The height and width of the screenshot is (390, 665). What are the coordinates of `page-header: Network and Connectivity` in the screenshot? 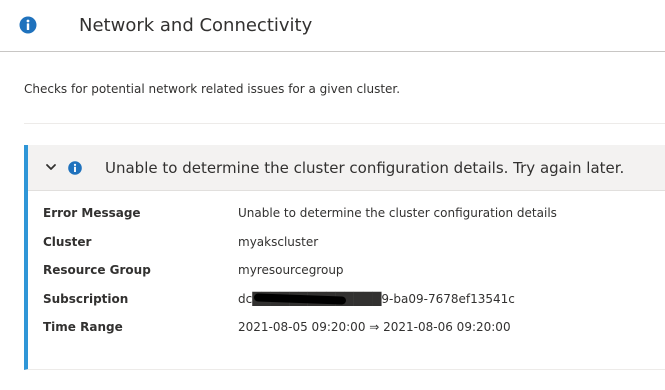 It's located at (332, 26).